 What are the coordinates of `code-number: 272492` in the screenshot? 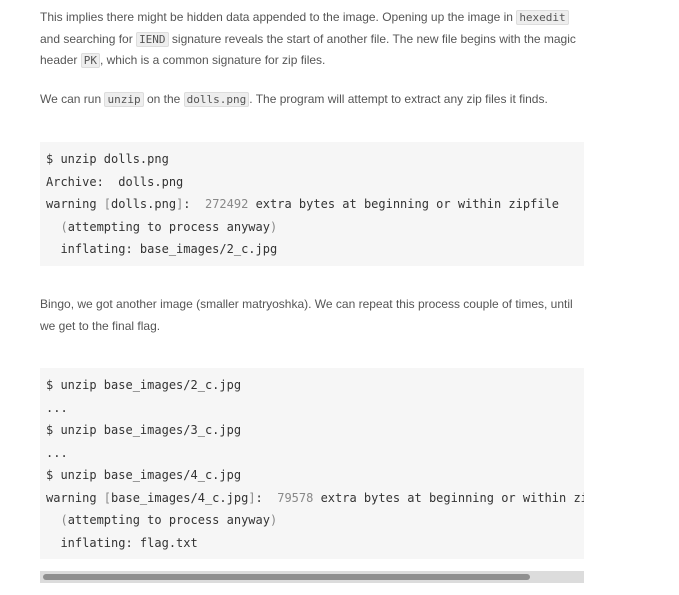 It's located at (226, 204).